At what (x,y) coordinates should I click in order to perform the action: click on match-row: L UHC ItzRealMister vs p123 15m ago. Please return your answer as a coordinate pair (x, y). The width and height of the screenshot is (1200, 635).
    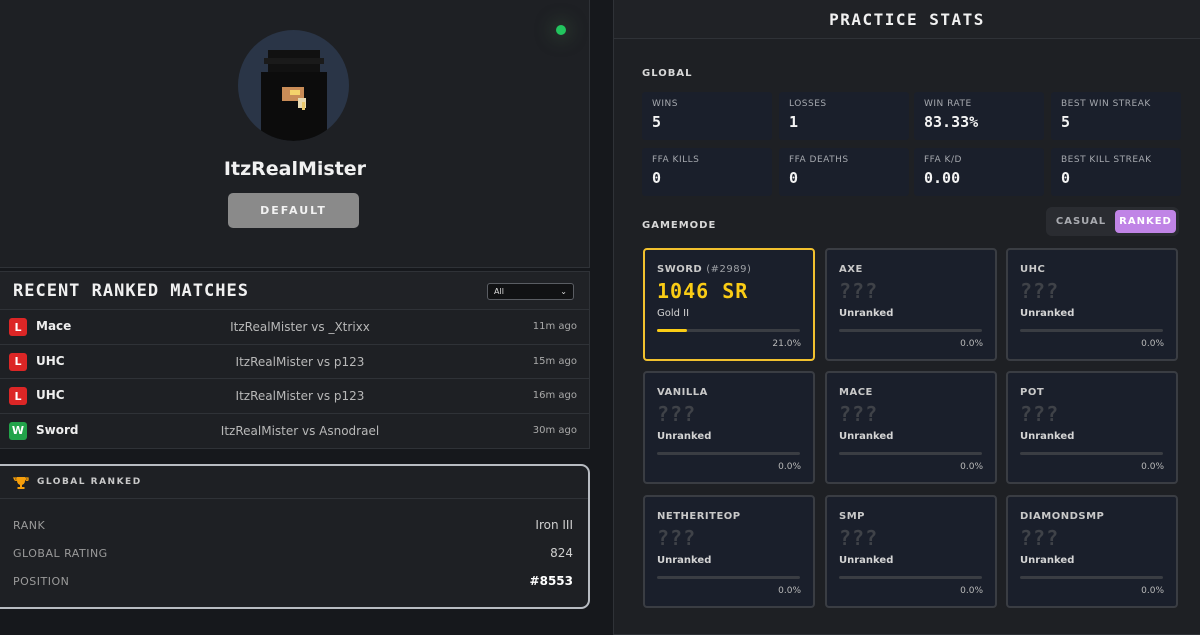
    Looking at the image, I should click on (294, 362).